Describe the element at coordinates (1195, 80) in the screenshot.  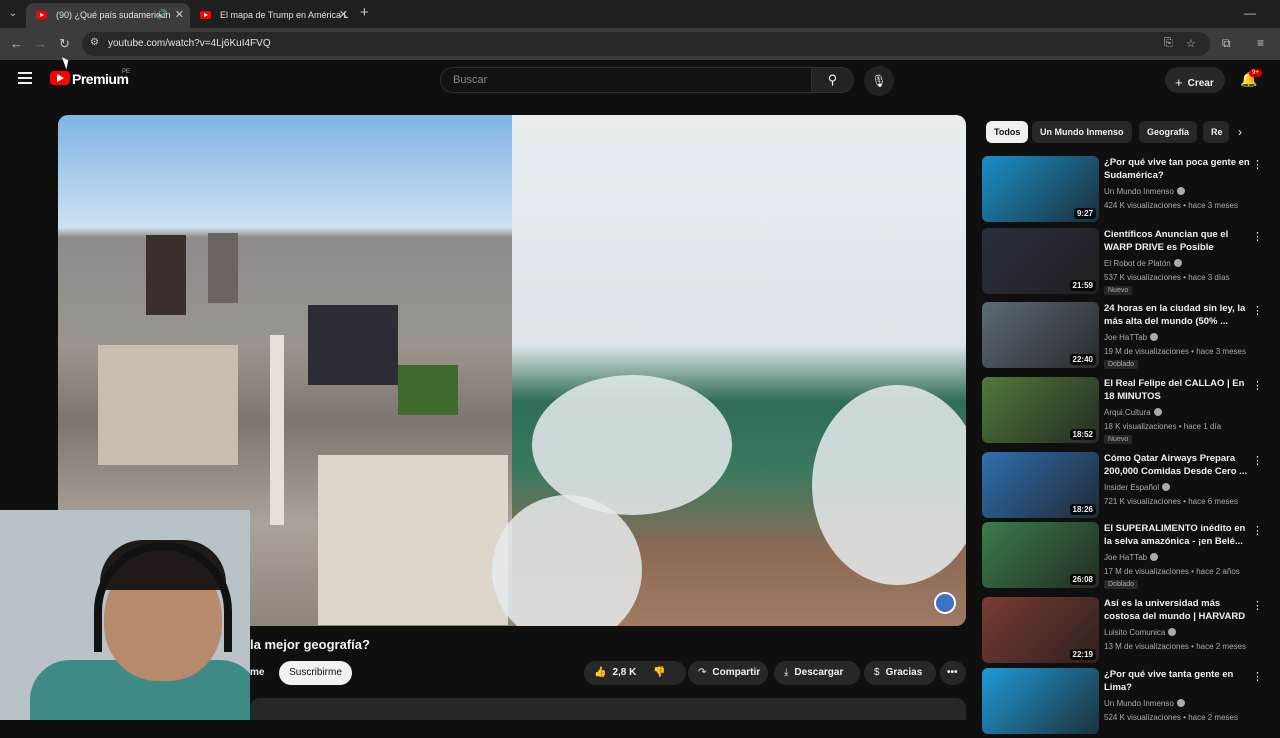
I see `create-button: + Crear` at that location.